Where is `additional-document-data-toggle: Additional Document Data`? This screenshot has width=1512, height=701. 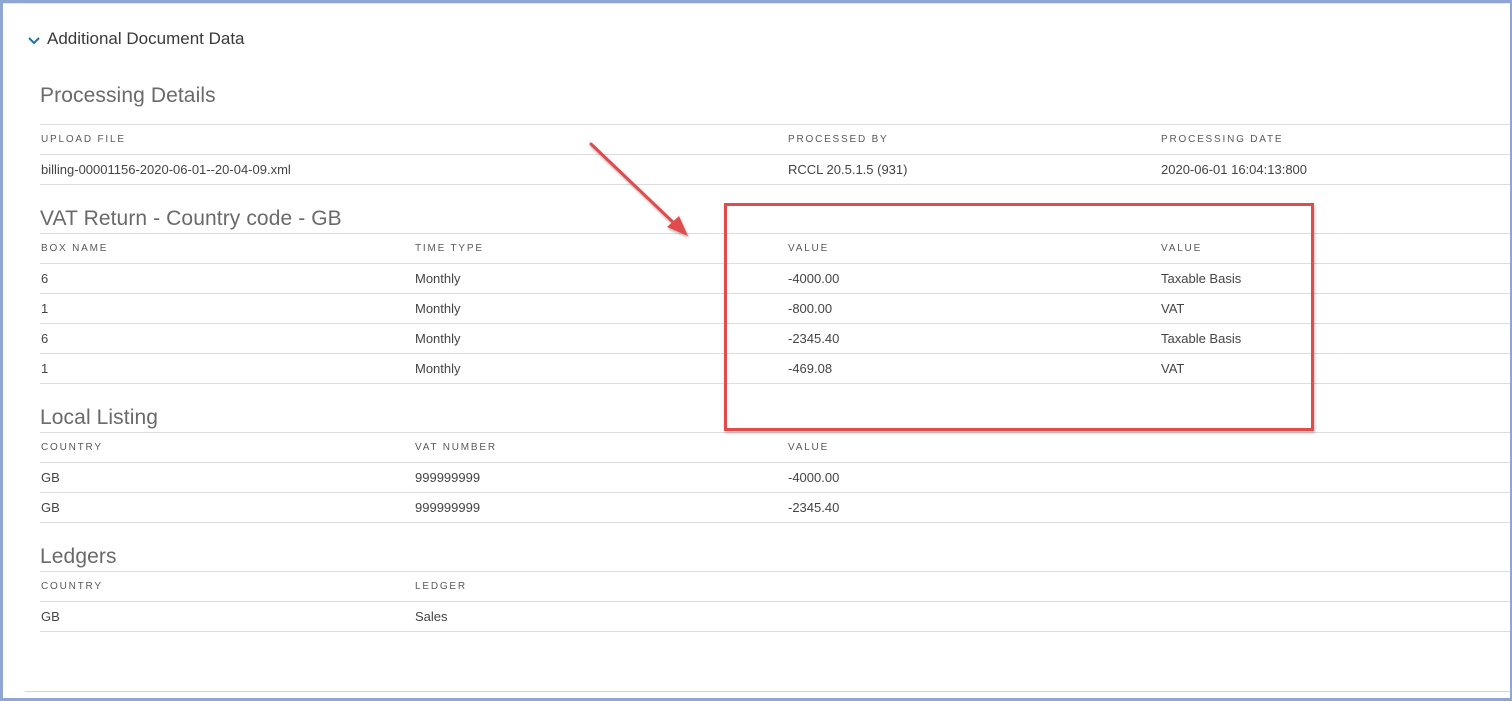 additional-document-data-toggle: Additional Document Data is located at coordinates (136, 39).